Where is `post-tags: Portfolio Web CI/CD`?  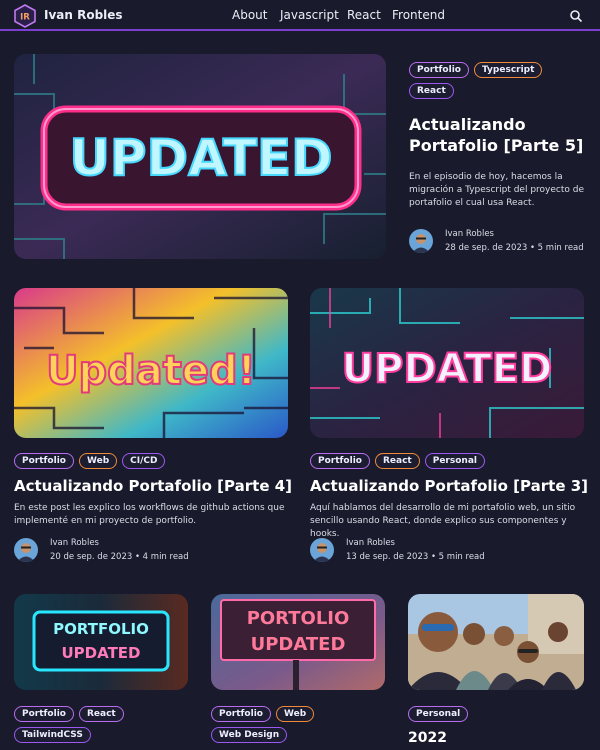 post-tags: Portfolio Web CI/CD is located at coordinates (90, 461).